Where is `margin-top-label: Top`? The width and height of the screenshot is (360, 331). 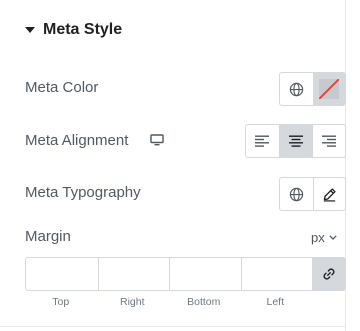 margin-top-label: Top is located at coordinates (61, 302).